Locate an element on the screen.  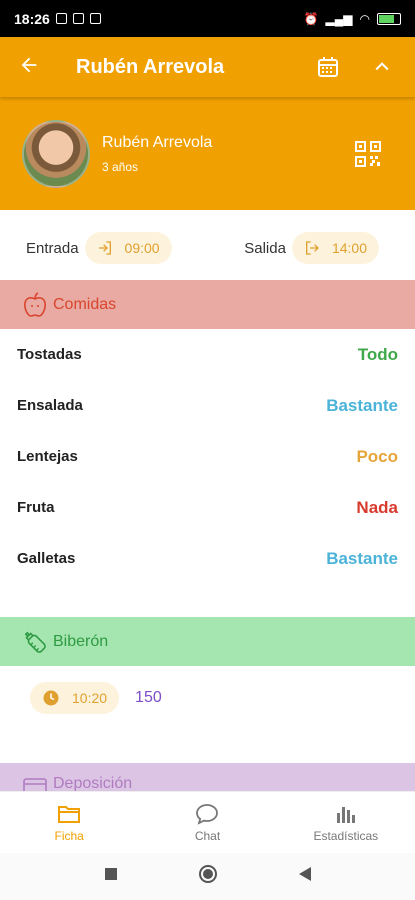
nav-item-estadisticas: Estadísticas is located at coordinates (346, 822).